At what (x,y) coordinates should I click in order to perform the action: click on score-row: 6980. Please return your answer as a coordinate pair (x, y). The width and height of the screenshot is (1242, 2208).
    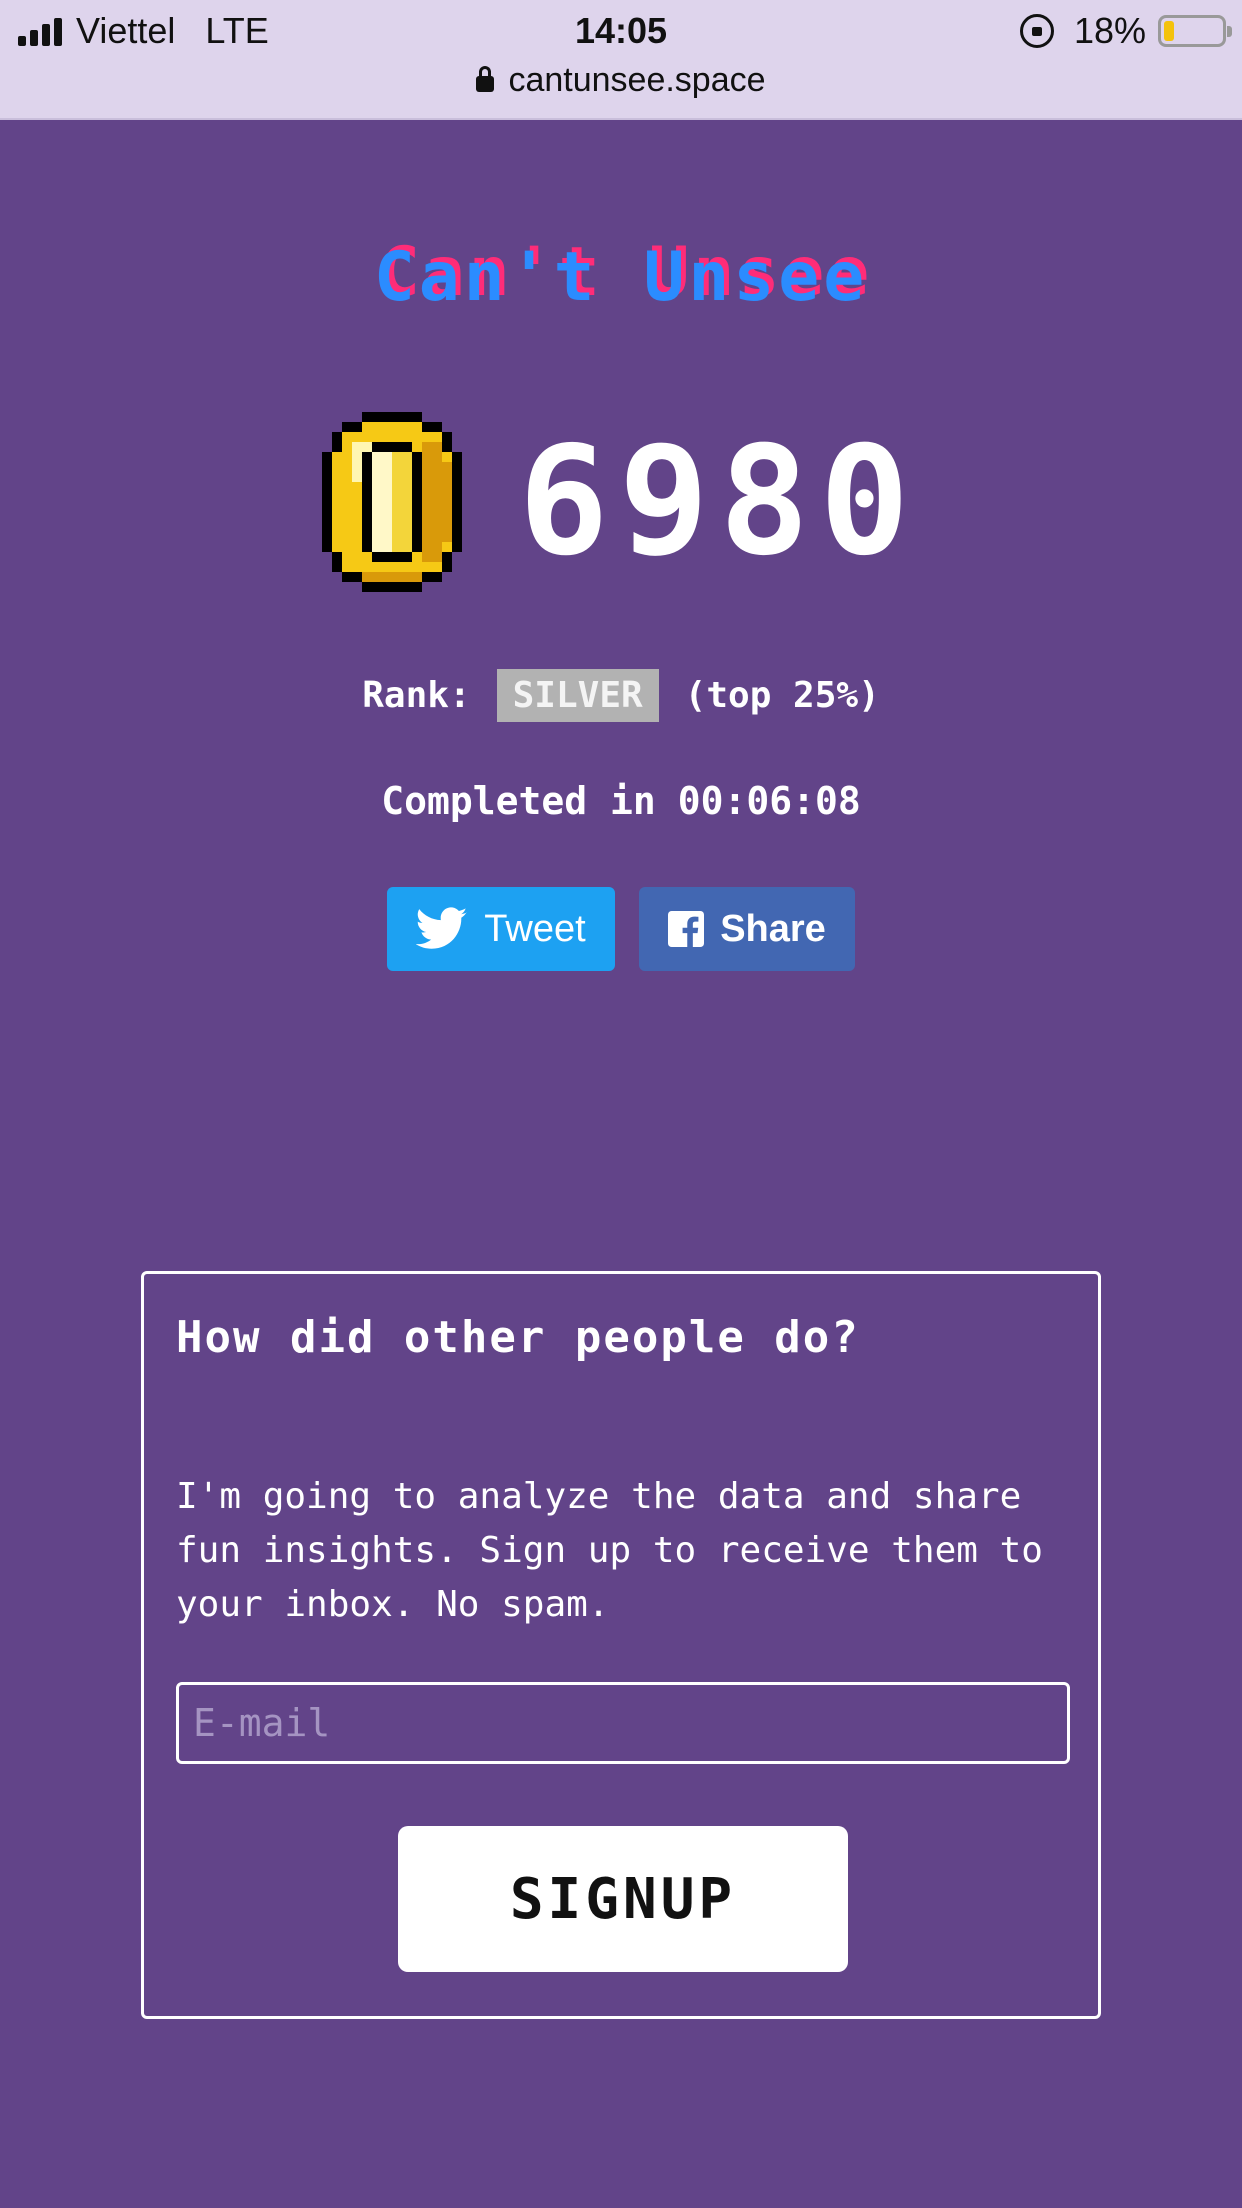
    Looking at the image, I should click on (621, 502).